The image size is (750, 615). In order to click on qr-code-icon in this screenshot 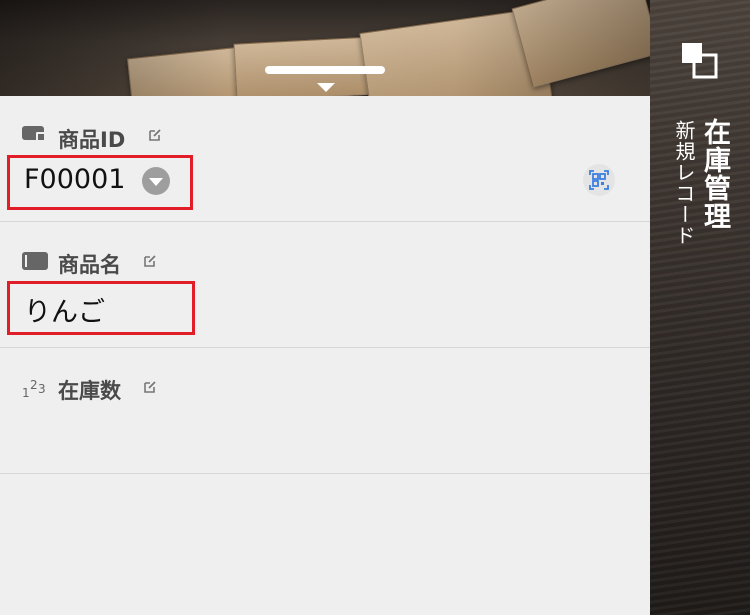, I will do `click(599, 180)`.